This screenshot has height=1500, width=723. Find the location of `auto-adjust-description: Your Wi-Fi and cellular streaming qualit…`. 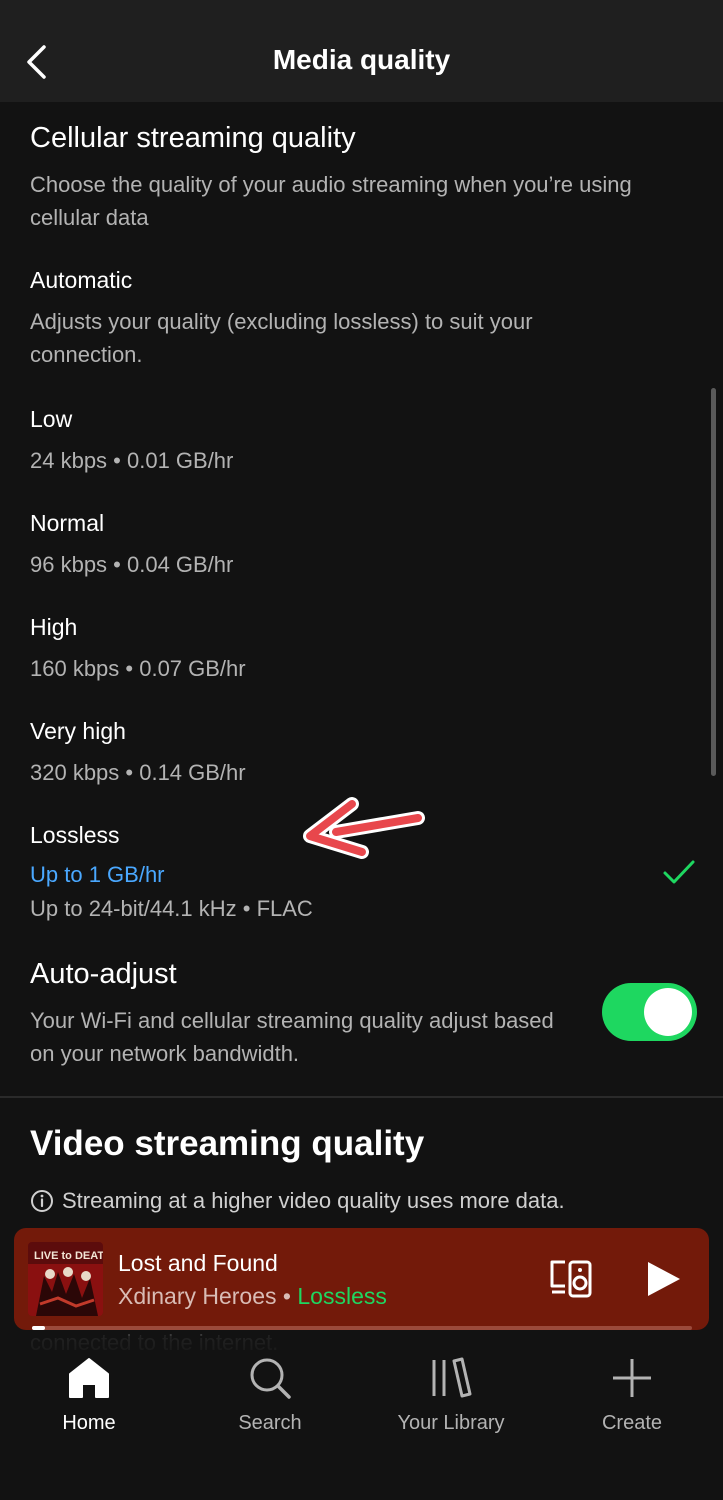

auto-adjust-description: Your Wi-Fi and cellular streaming qualit… is located at coordinates (292, 1037).